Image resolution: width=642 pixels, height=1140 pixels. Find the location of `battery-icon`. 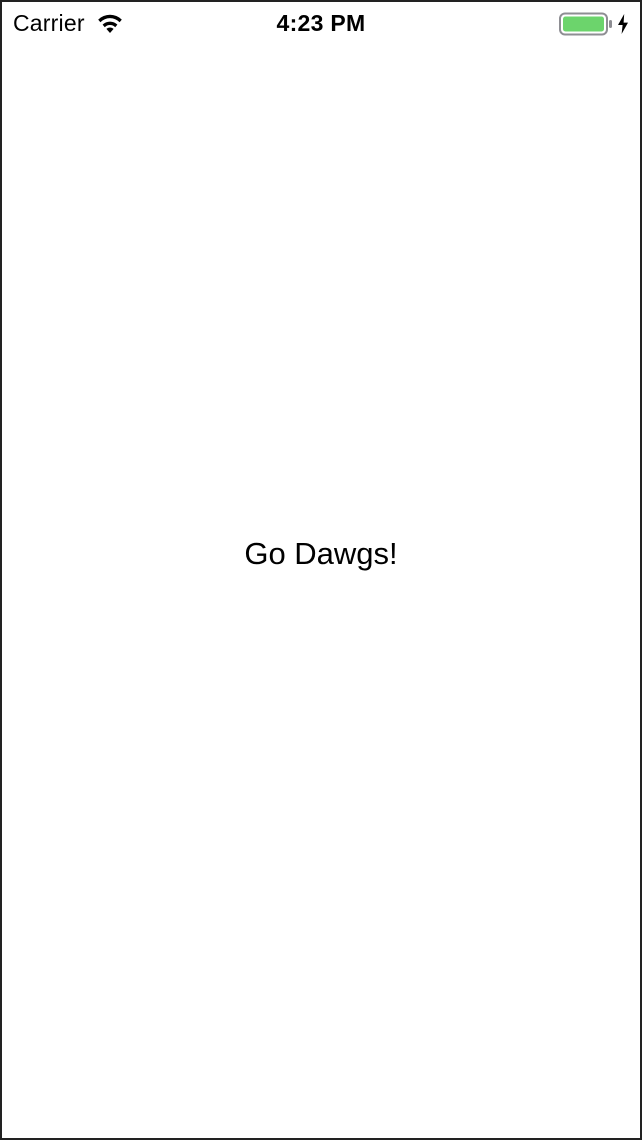

battery-icon is located at coordinates (585, 24).